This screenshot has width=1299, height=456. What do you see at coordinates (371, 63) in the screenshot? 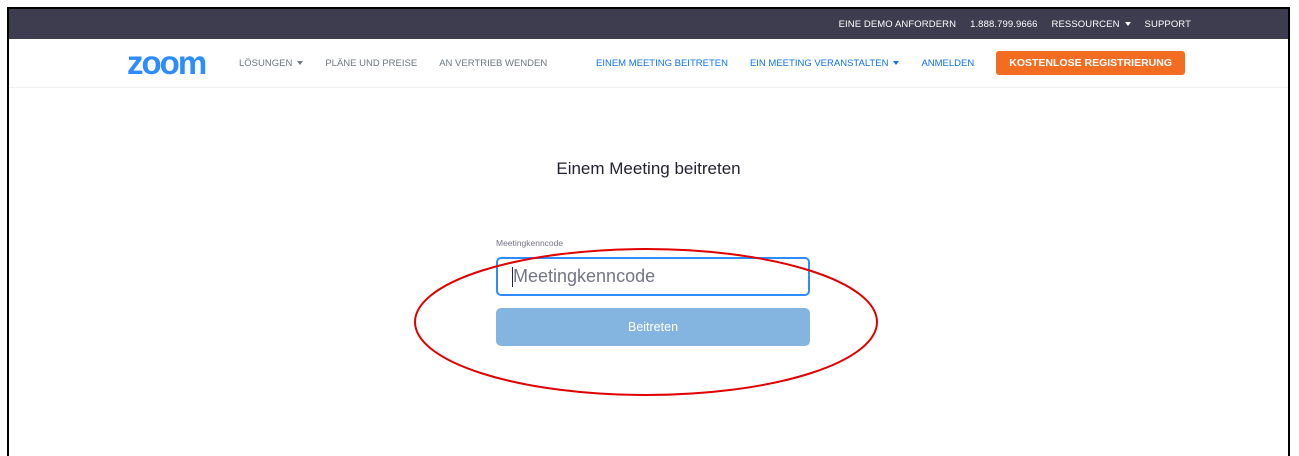
I see `nav-item-plans-pricing: PLÄNE UND PREISE` at bounding box center [371, 63].